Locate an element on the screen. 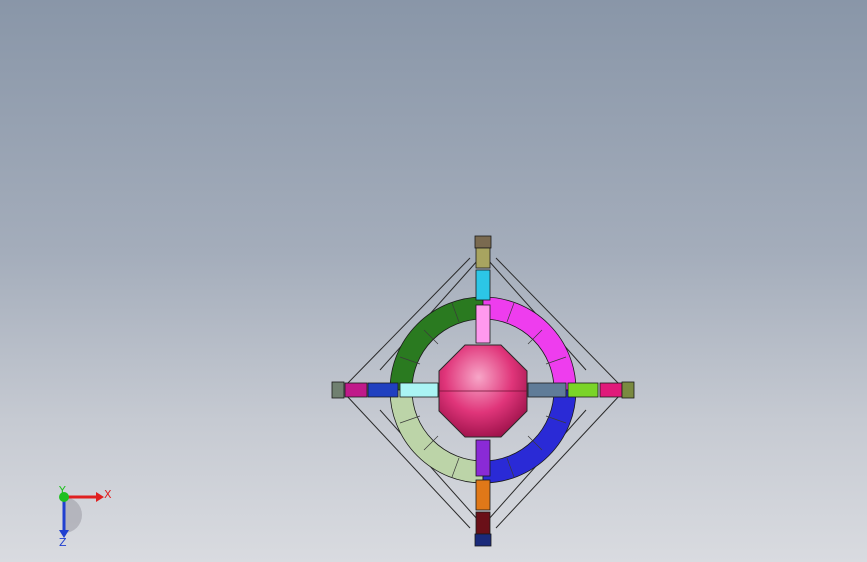  coordinate-triad: X Y Z is located at coordinates (85, 516).